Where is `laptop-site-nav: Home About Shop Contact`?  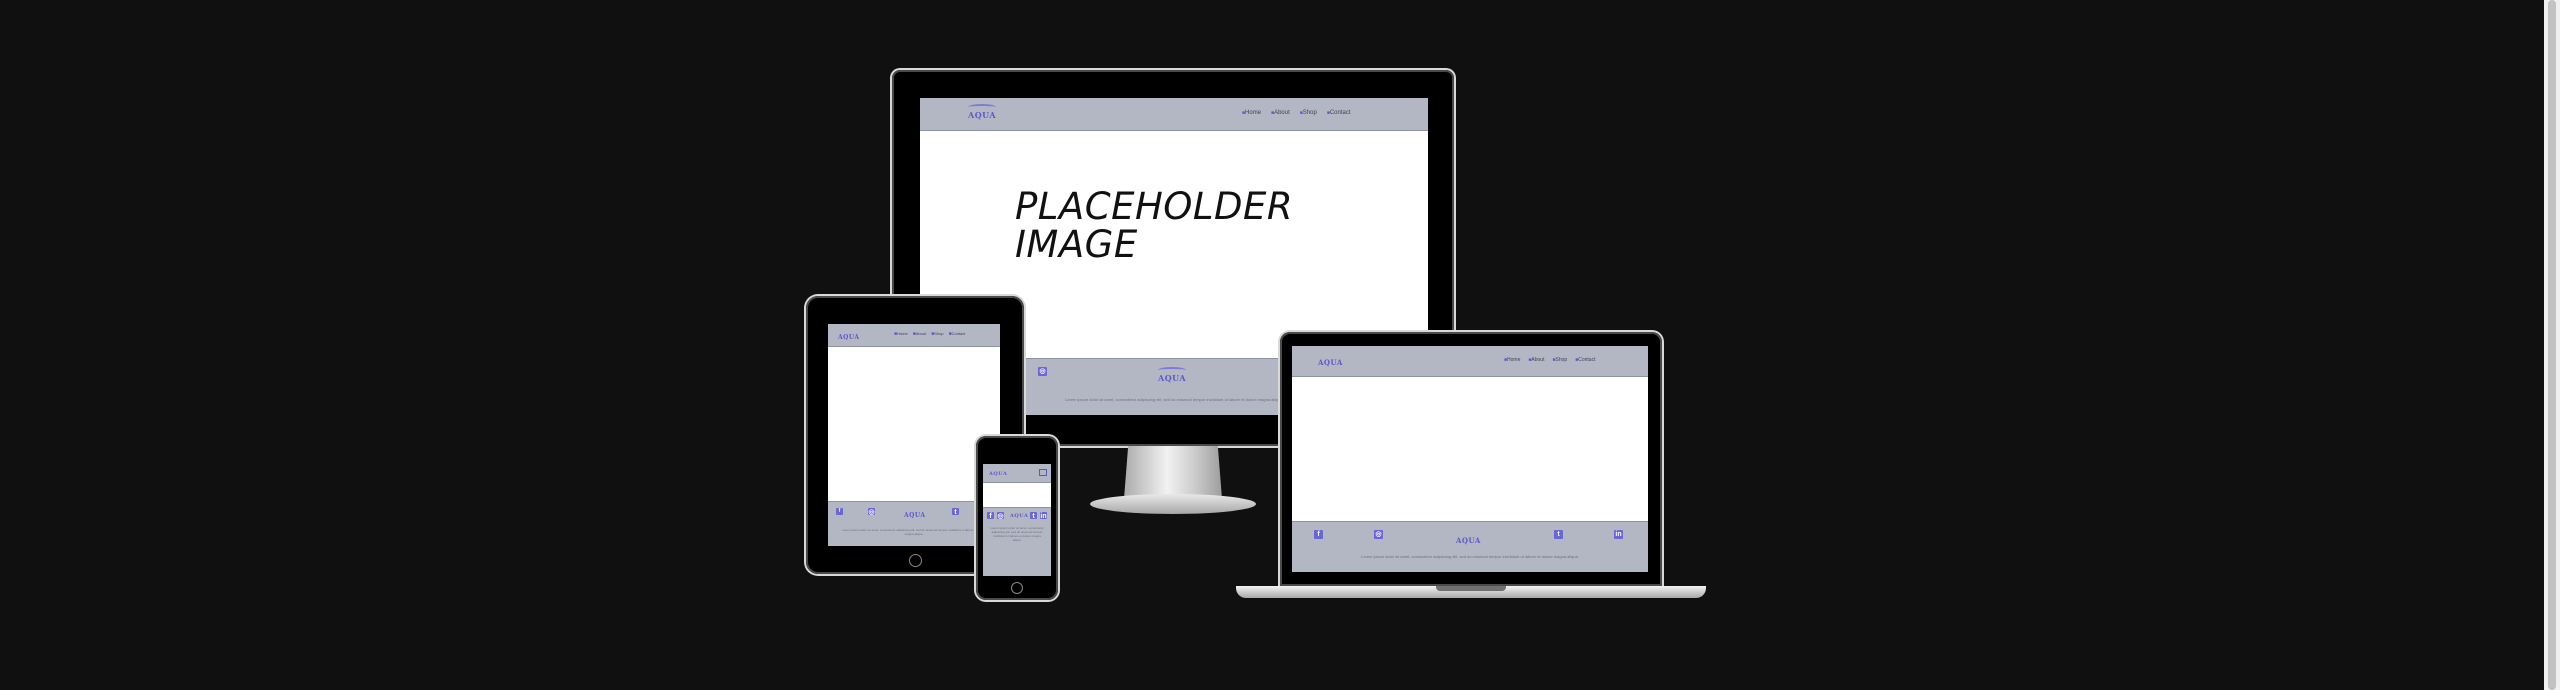
laptop-site-nav: Home About Shop Contact is located at coordinates (1549, 360).